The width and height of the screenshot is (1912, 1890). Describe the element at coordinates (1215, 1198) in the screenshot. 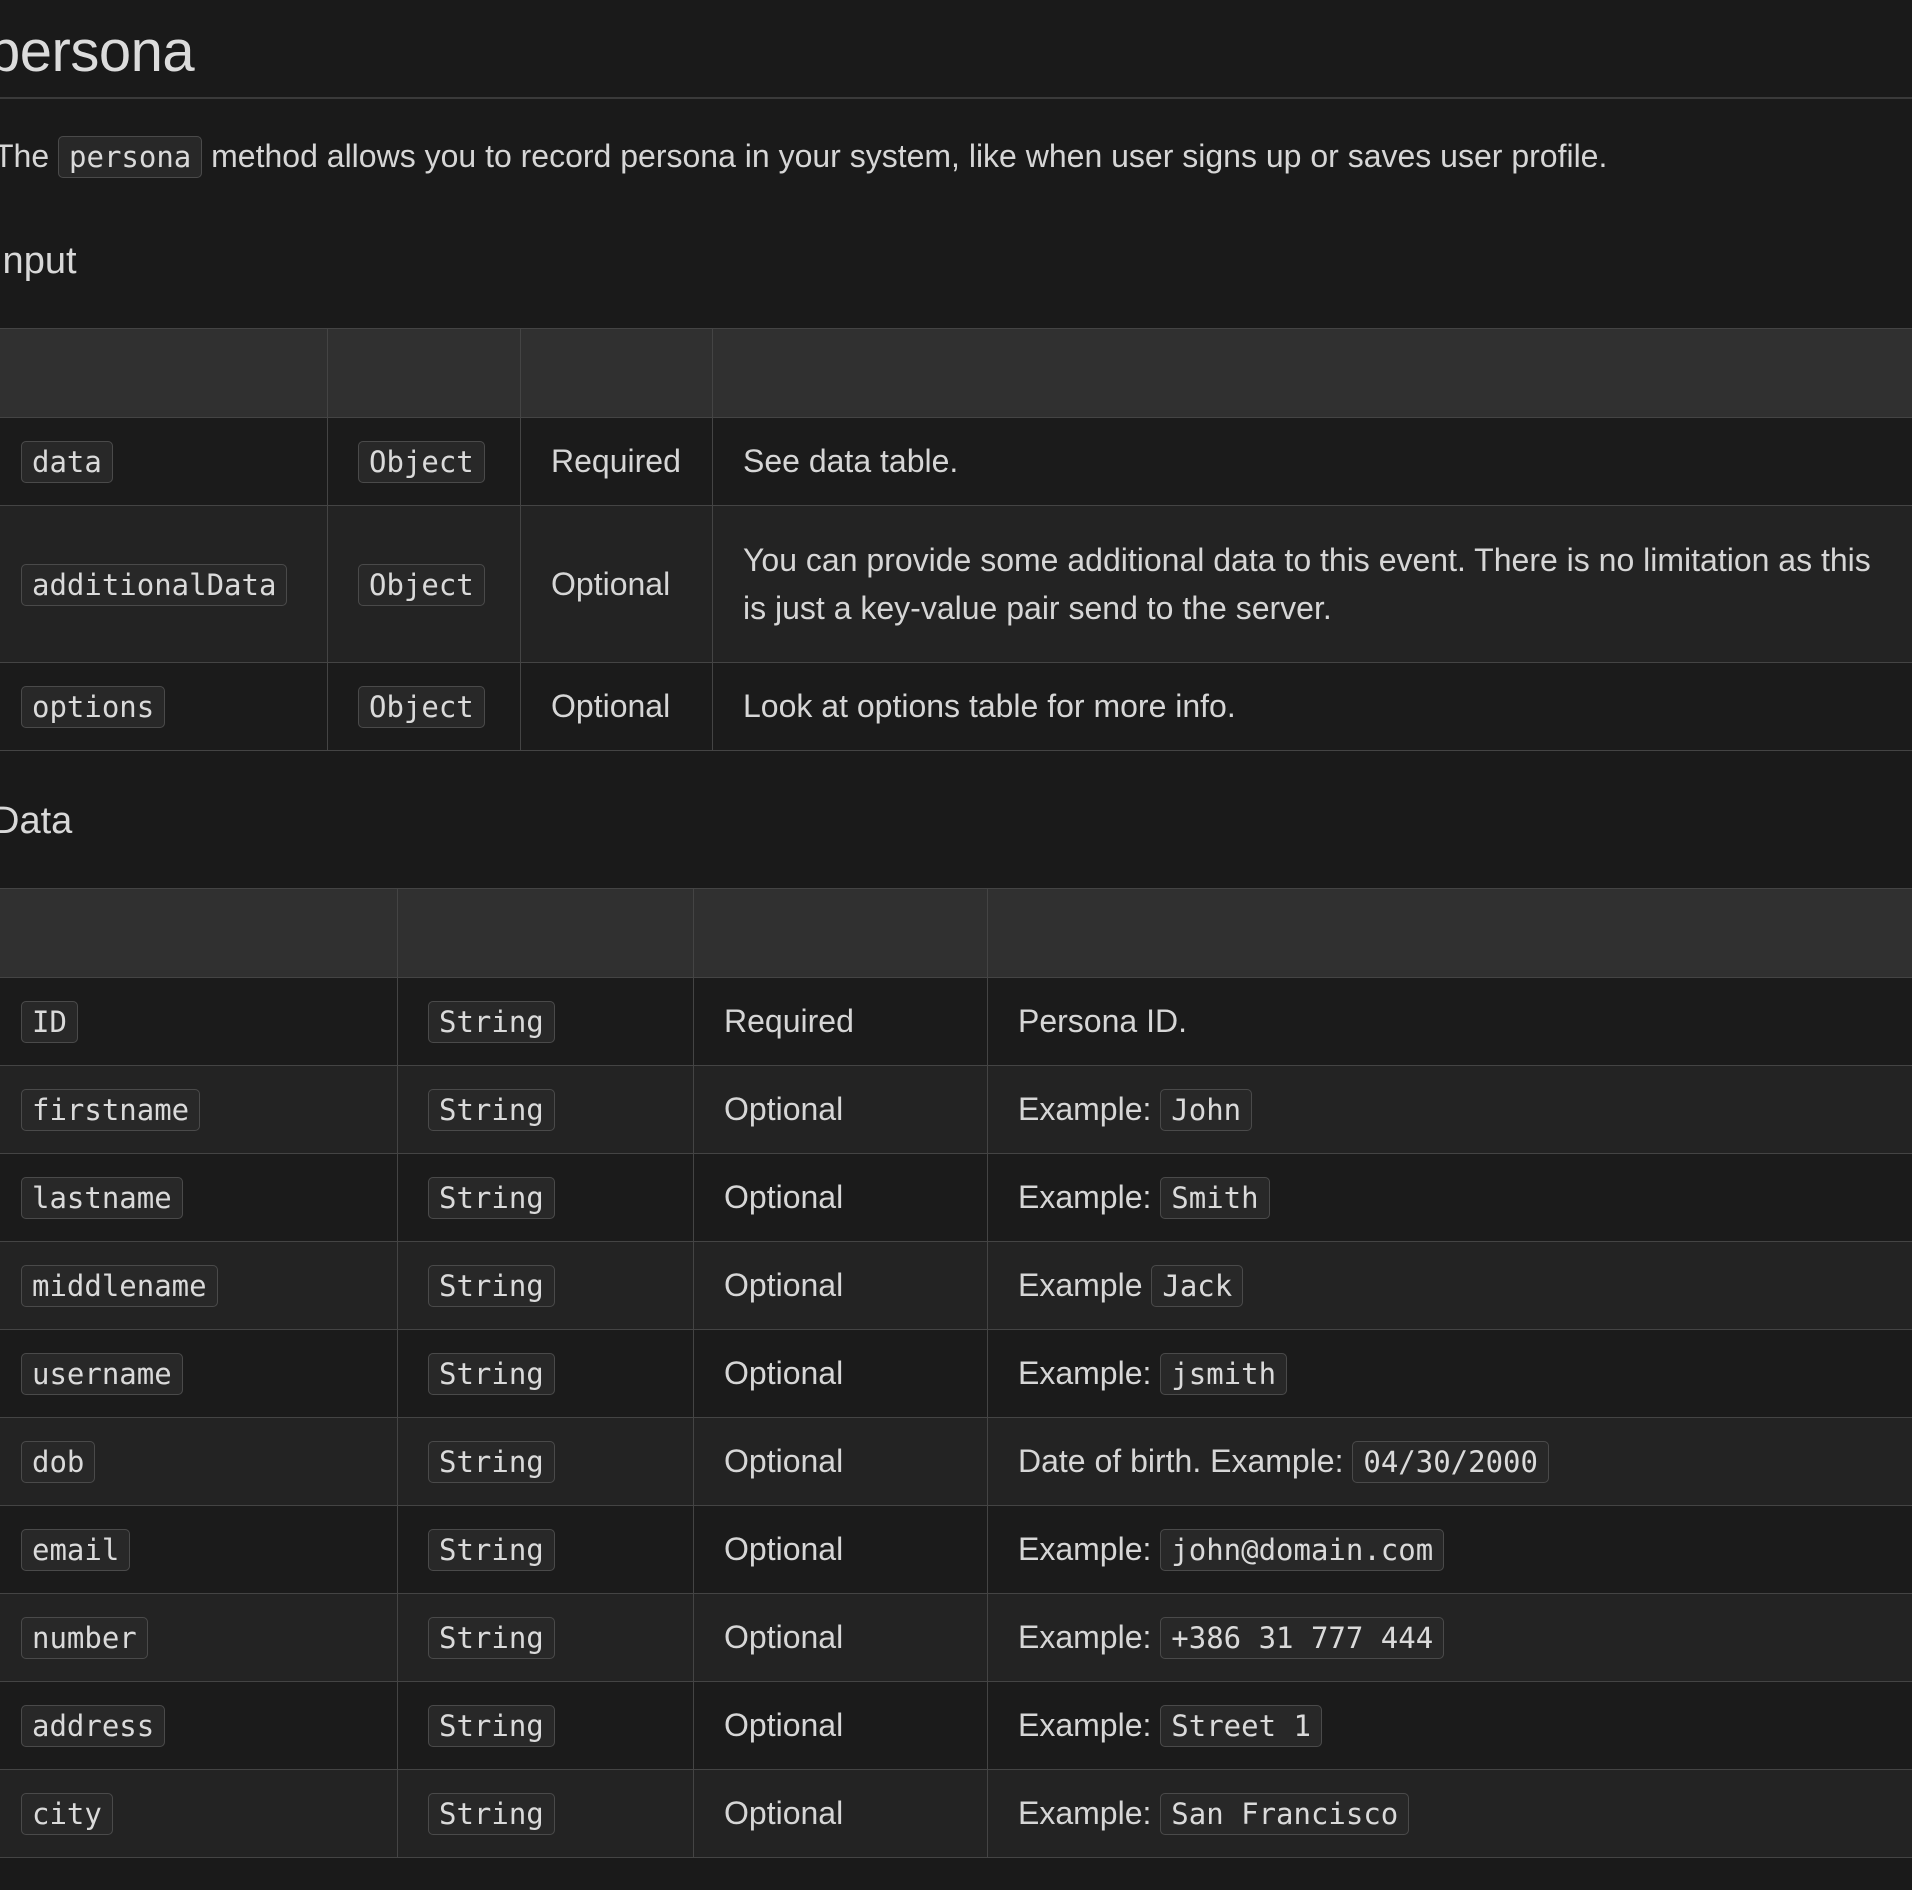

I see `field-example: Smith` at that location.